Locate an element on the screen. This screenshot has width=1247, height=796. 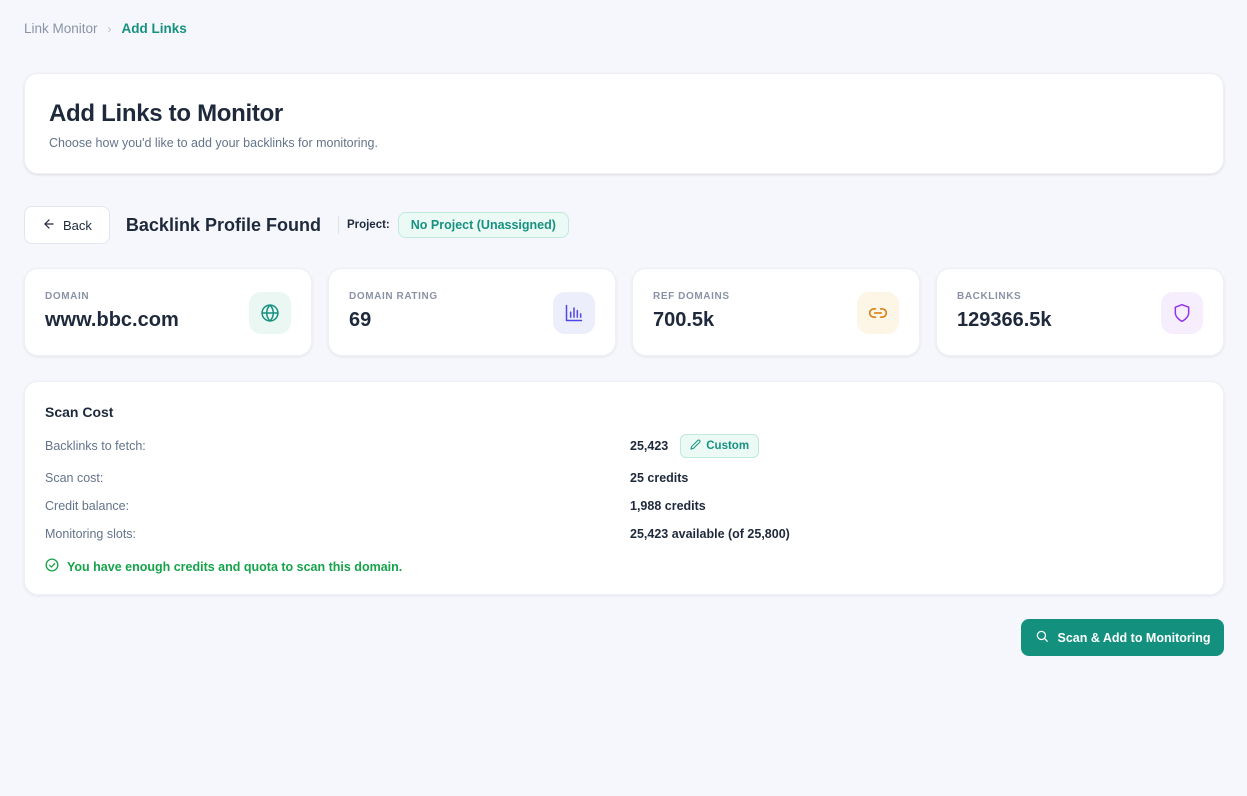
scan-add-monitoring-button: Scan & Add to Monitoring is located at coordinates (1122, 637).